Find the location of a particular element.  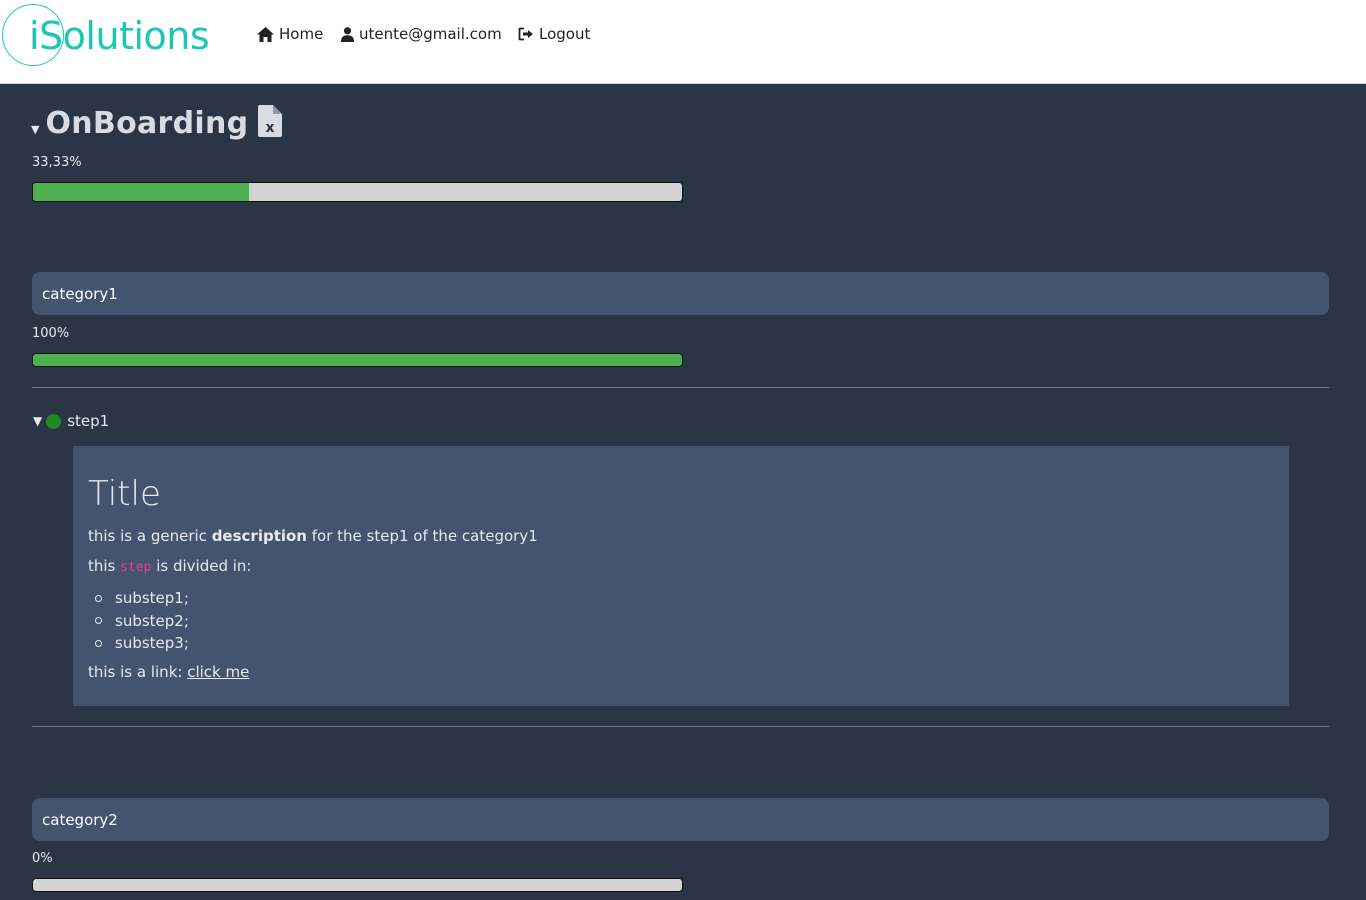

inline-code: step is located at coordinates (136, 567).